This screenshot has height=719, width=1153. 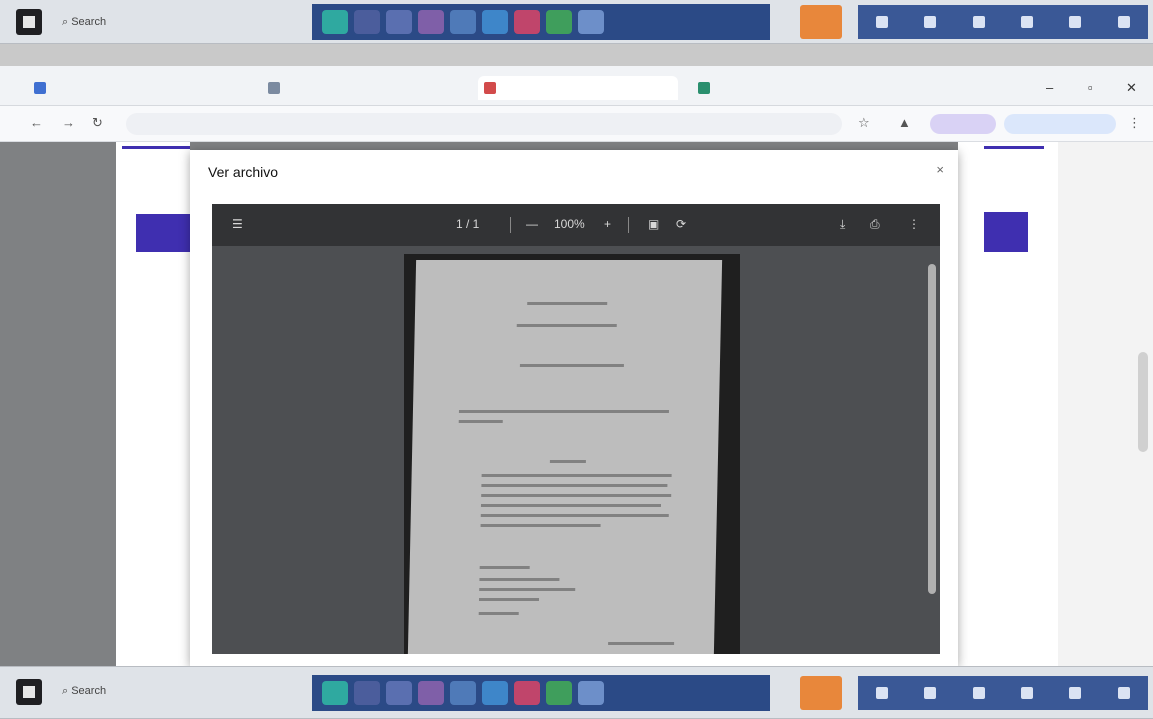 I want to click on print-icon: ⎙, so click(x=875, y=224).